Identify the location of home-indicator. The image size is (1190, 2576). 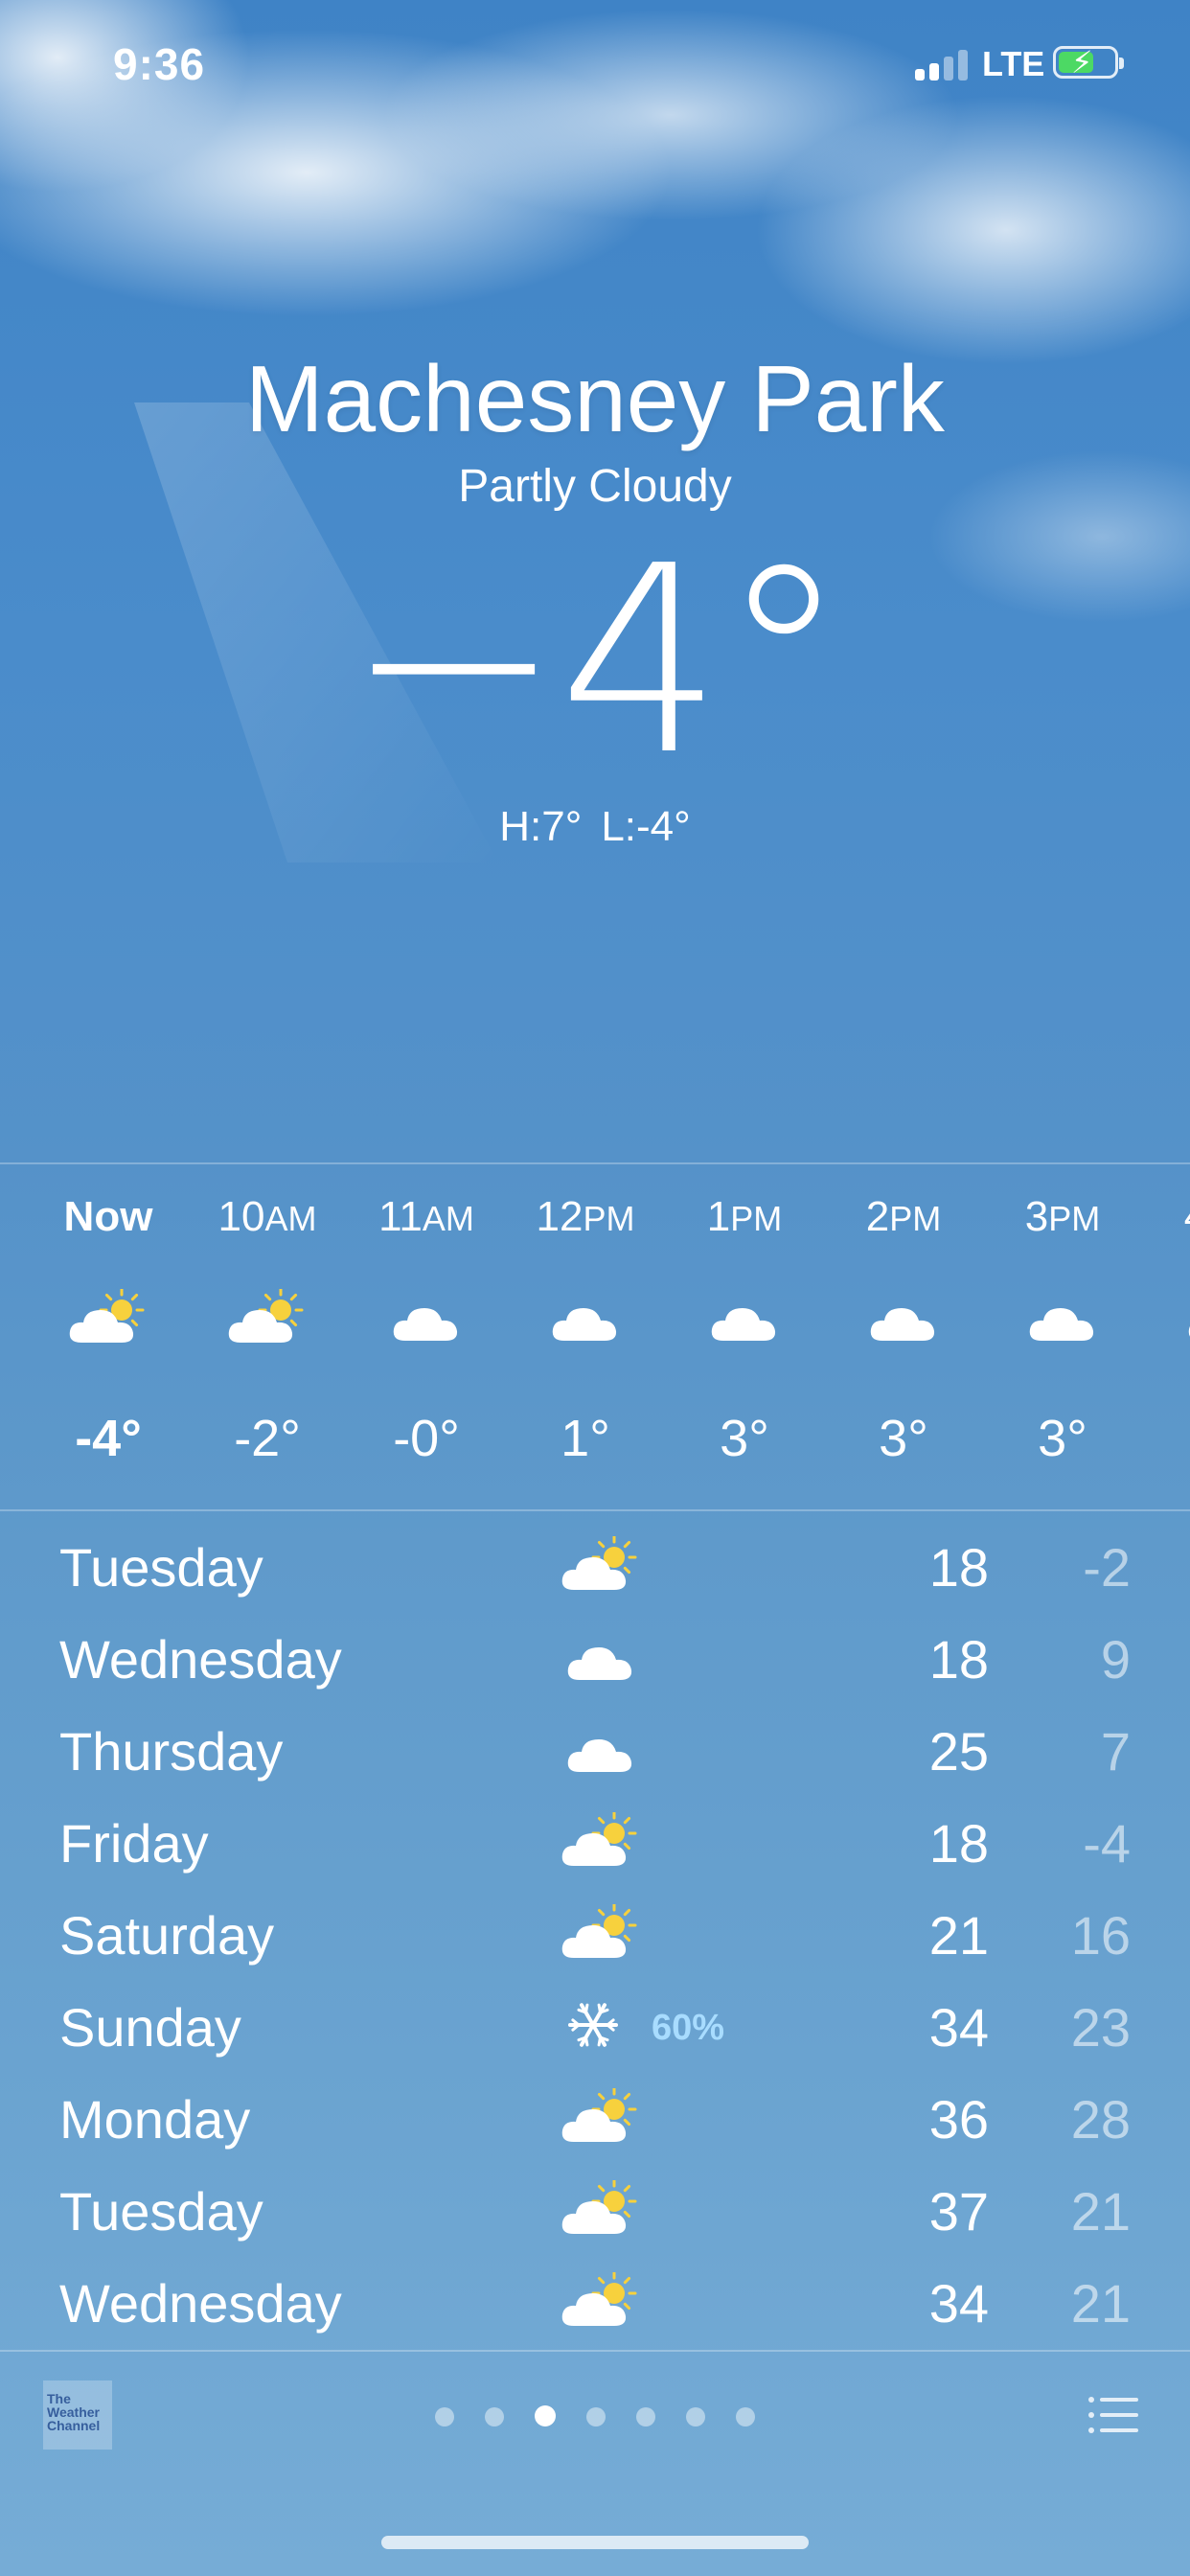
(595, 2542).